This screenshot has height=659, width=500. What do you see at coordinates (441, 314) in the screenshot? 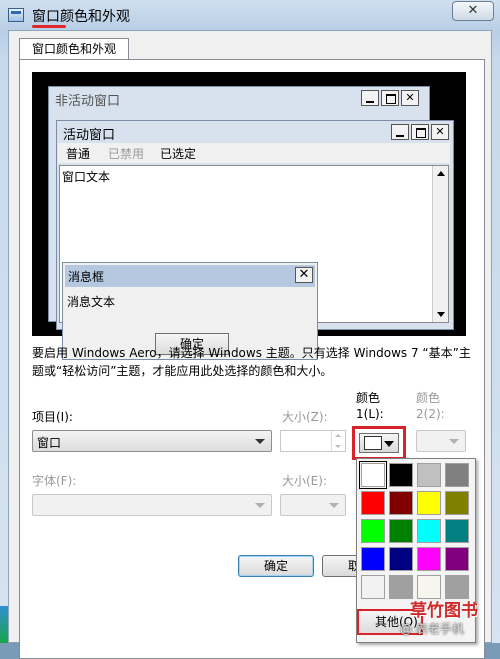
I see `scroll-down-icon` at bounding box center [441, 314].